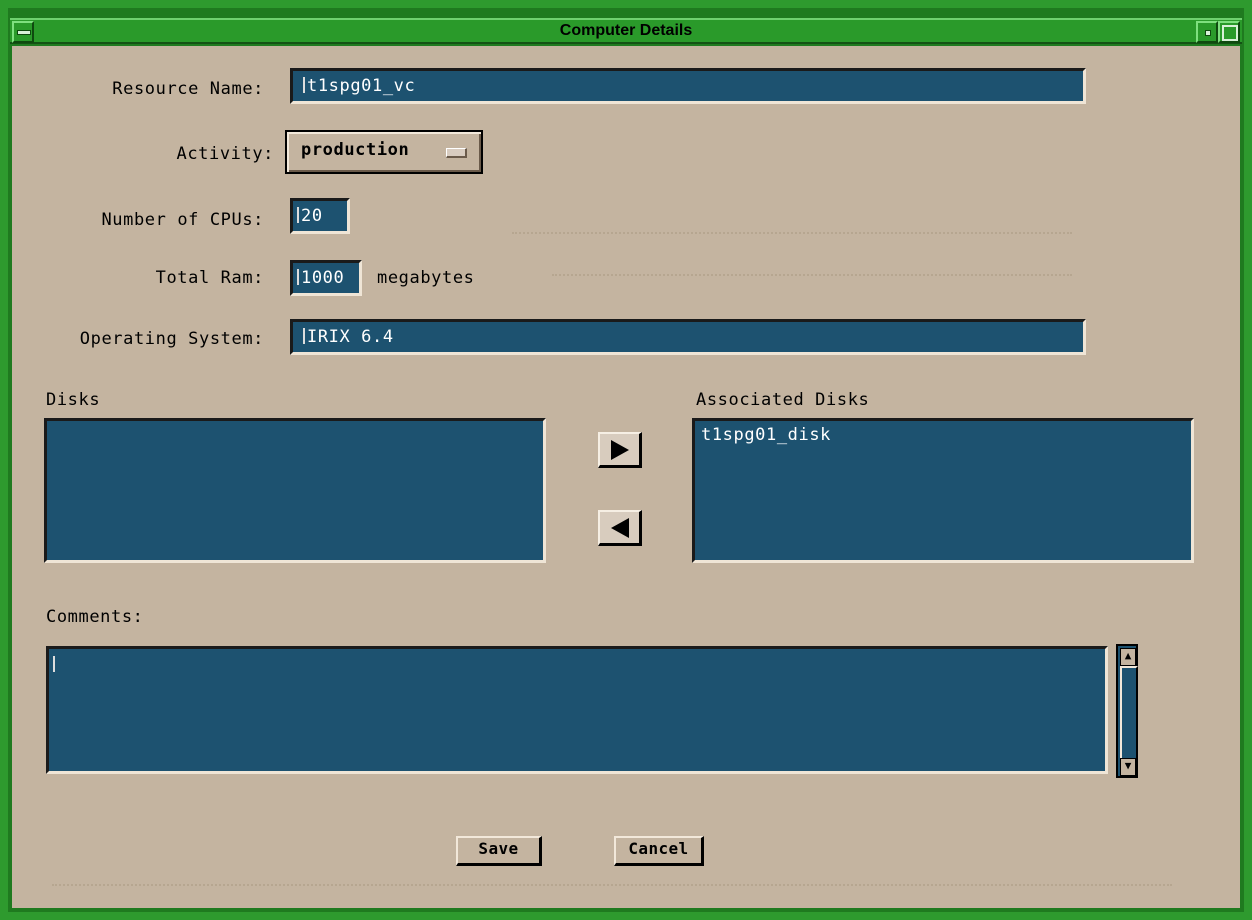  I want to click on cancel-button: Cancel, so click(659, 851).